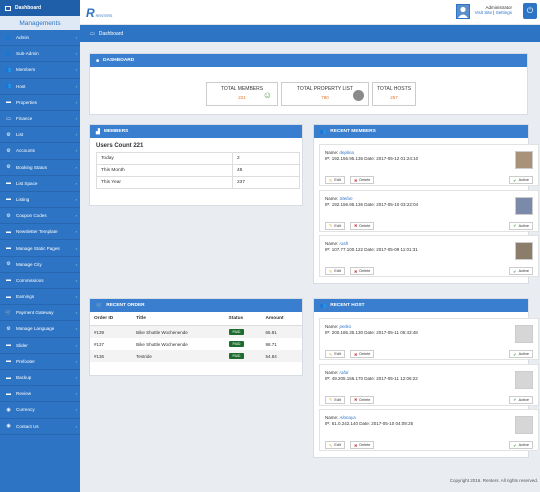 The height and width of the screenshot is (492, 540). Describe the element at coordinates (40, 329) in the screenshot. I see `sidebar-item-manage-language: ⚙ Manage Language ›` at that location.